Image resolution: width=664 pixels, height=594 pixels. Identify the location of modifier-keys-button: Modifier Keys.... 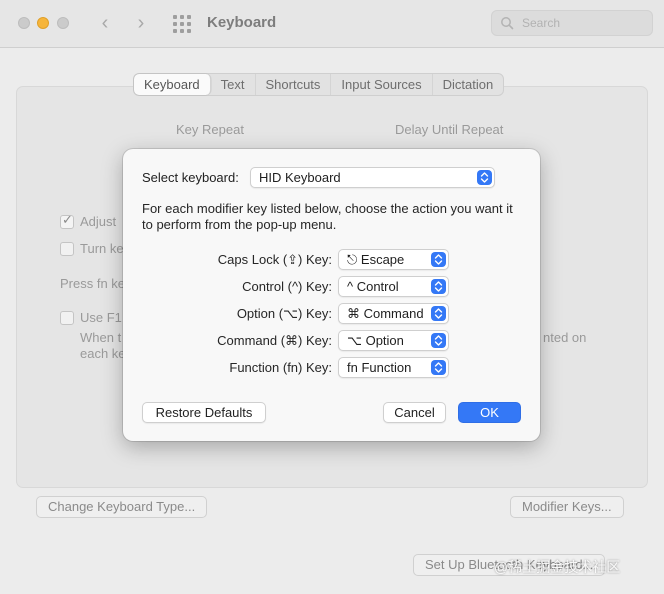
(567, 507).